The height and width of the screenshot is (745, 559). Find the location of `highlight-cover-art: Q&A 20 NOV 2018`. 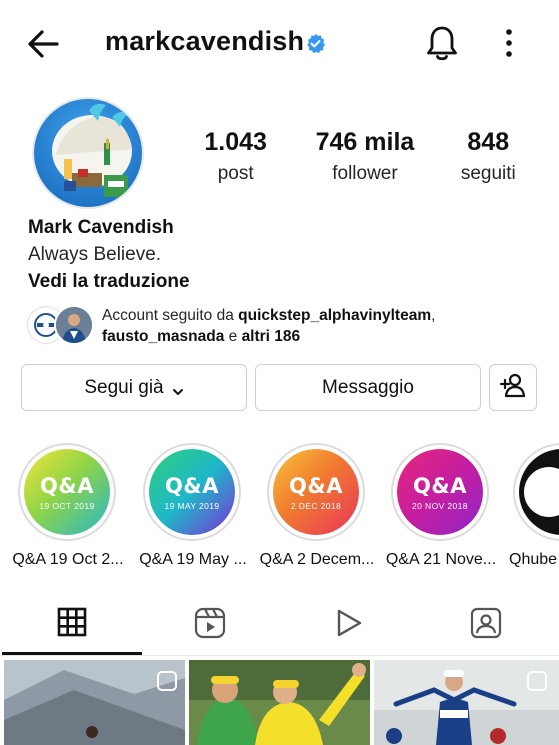

highlight-cover-art: Q&A 20 NOV 2018 is located at coordinates (440, 492).